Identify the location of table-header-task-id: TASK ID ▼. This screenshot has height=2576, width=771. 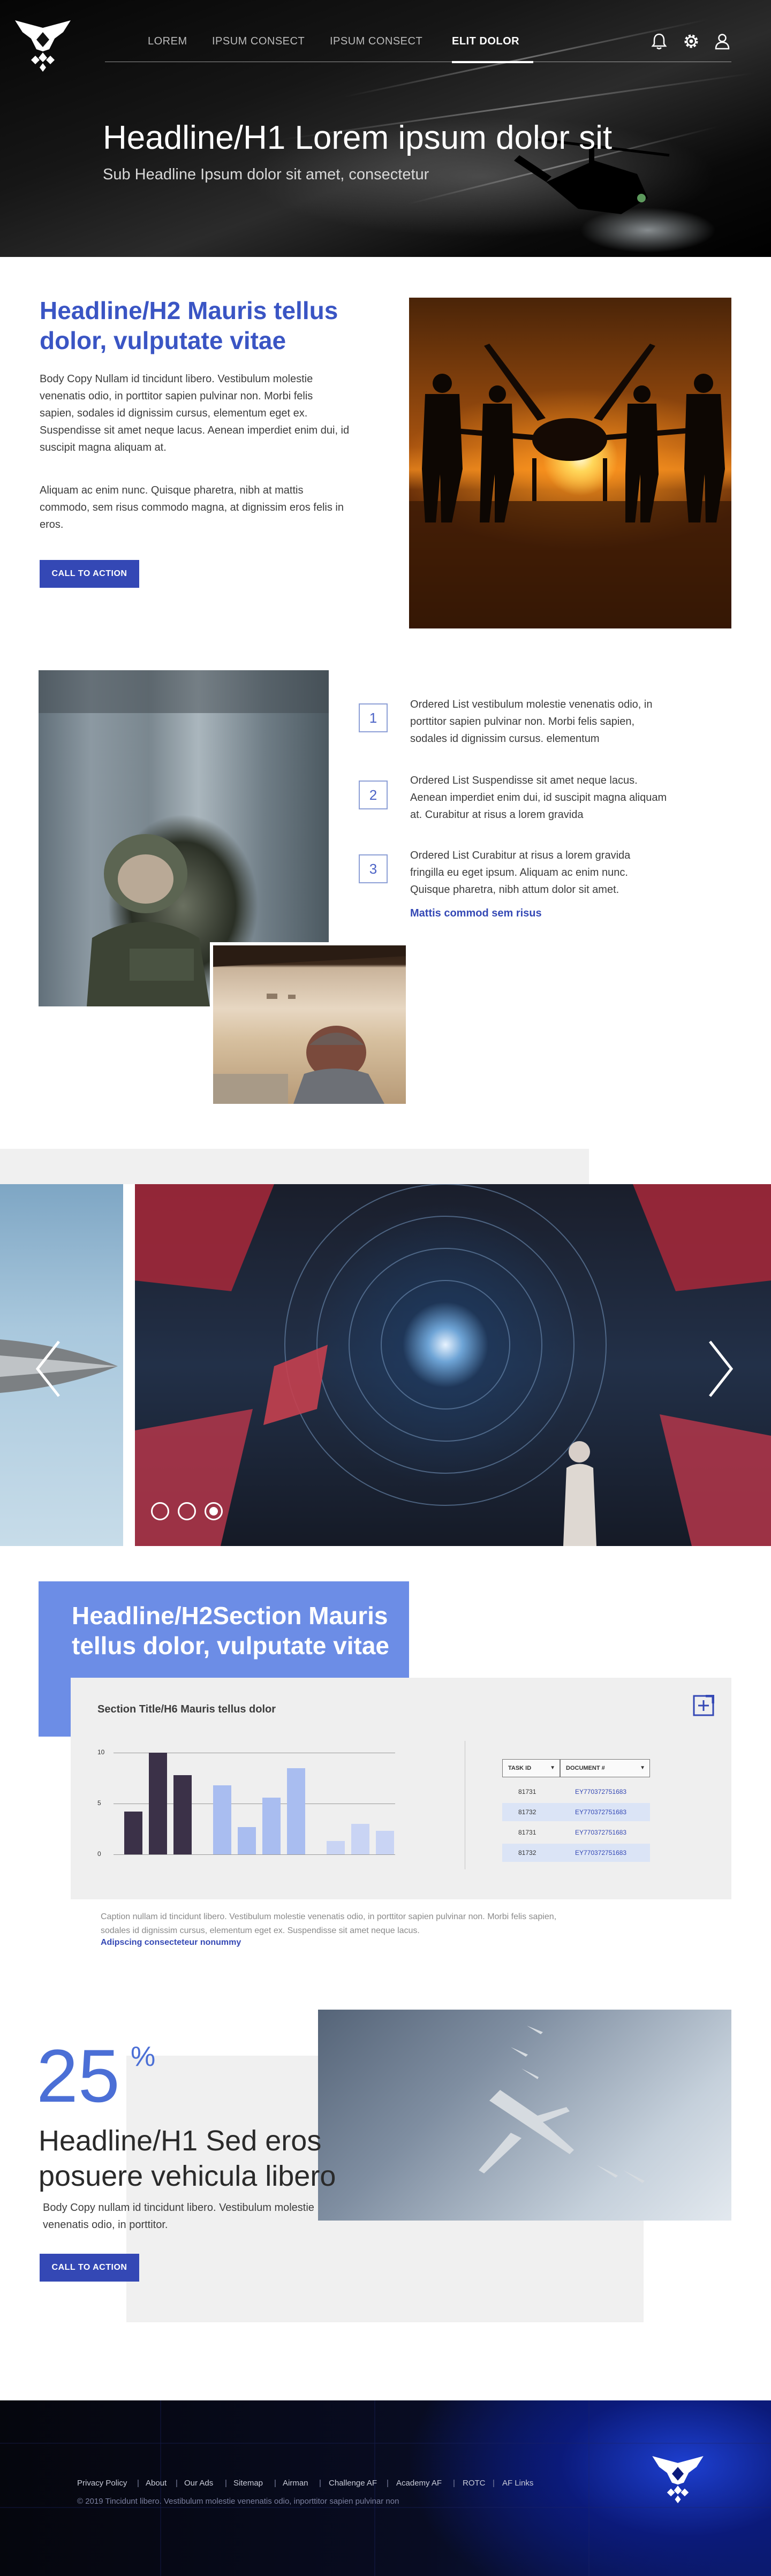
(531, 1768).